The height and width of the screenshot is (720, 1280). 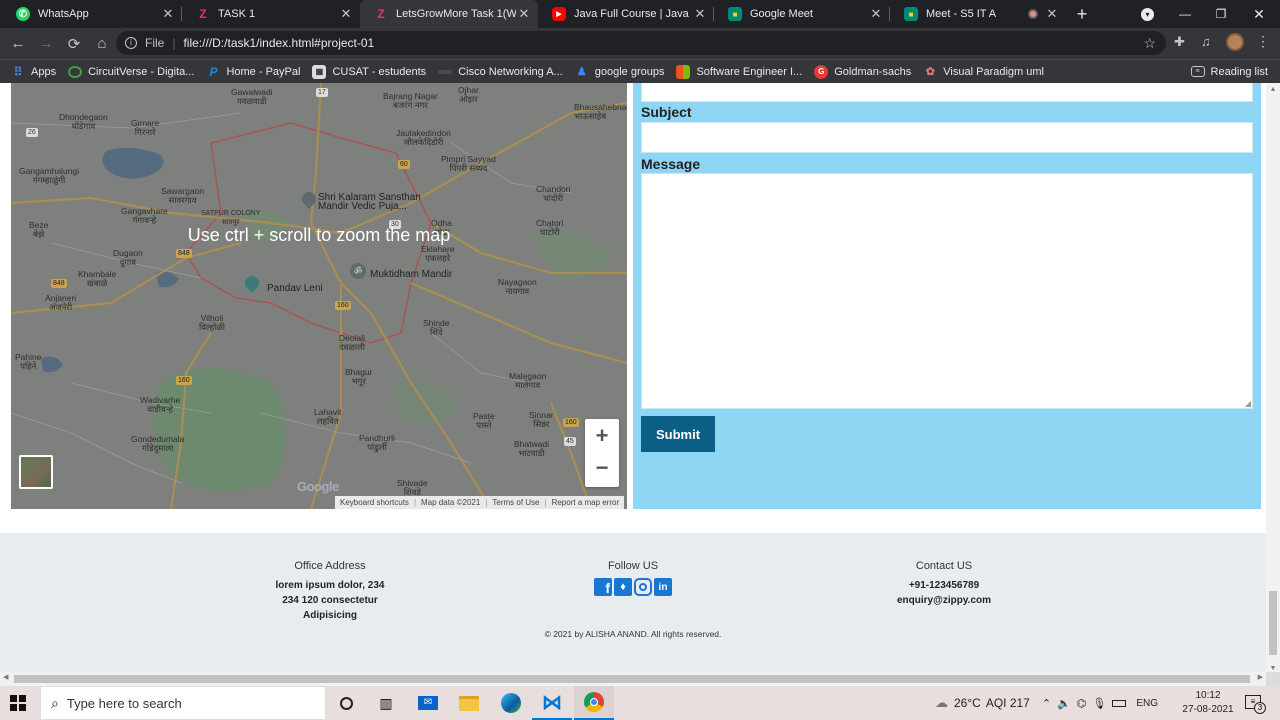 What do you see at coordinates (1273, 668) in the screenshot?
I see `scroll-down-arrow-icon: ▼` at bounding box center [1273, 668].